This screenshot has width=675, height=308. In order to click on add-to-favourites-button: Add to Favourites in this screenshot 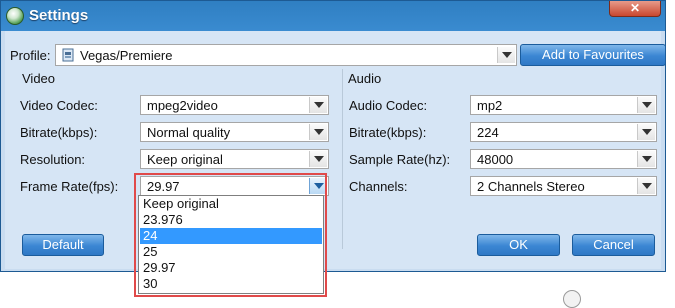, I will do `click(593, 55)`.